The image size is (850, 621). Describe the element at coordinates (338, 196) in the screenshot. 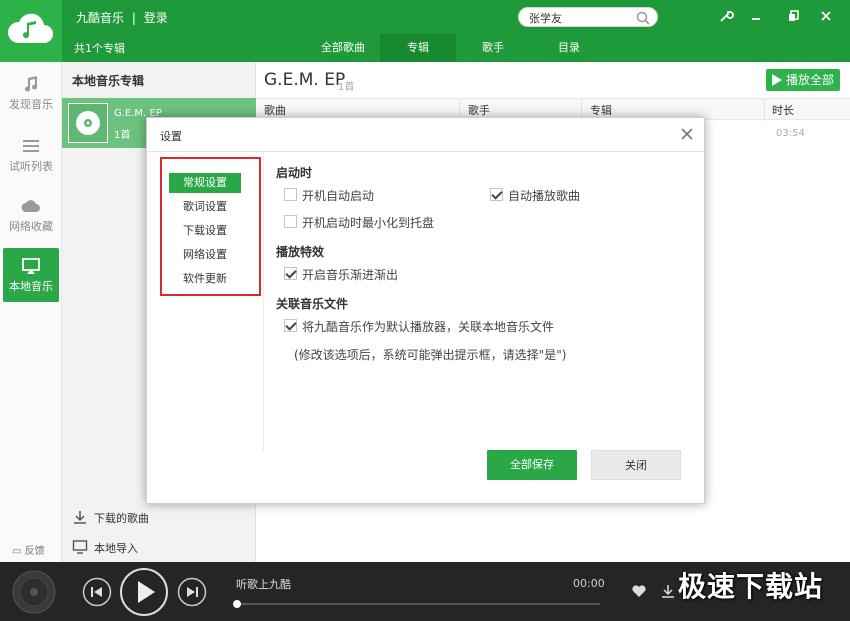

I see `auto-start-label: 开机自动启动` at that location.